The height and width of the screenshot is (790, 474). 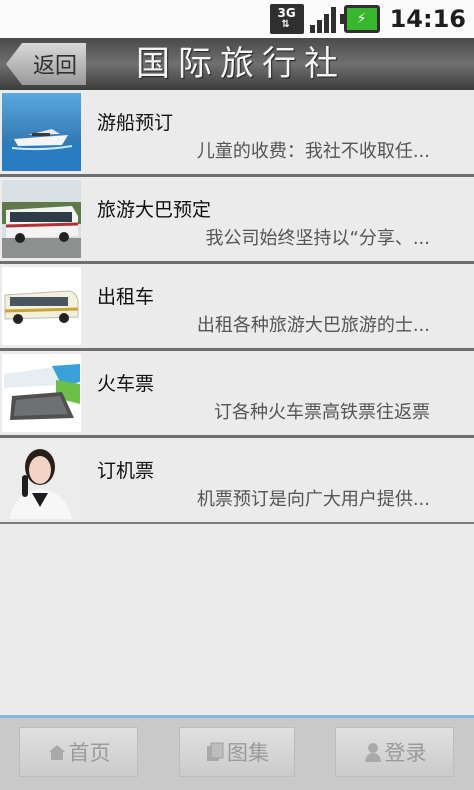 What do you see at coordinates (41, 219) in the screenshot?
I see `tour-bus-image` at bounding box center [41, 219].